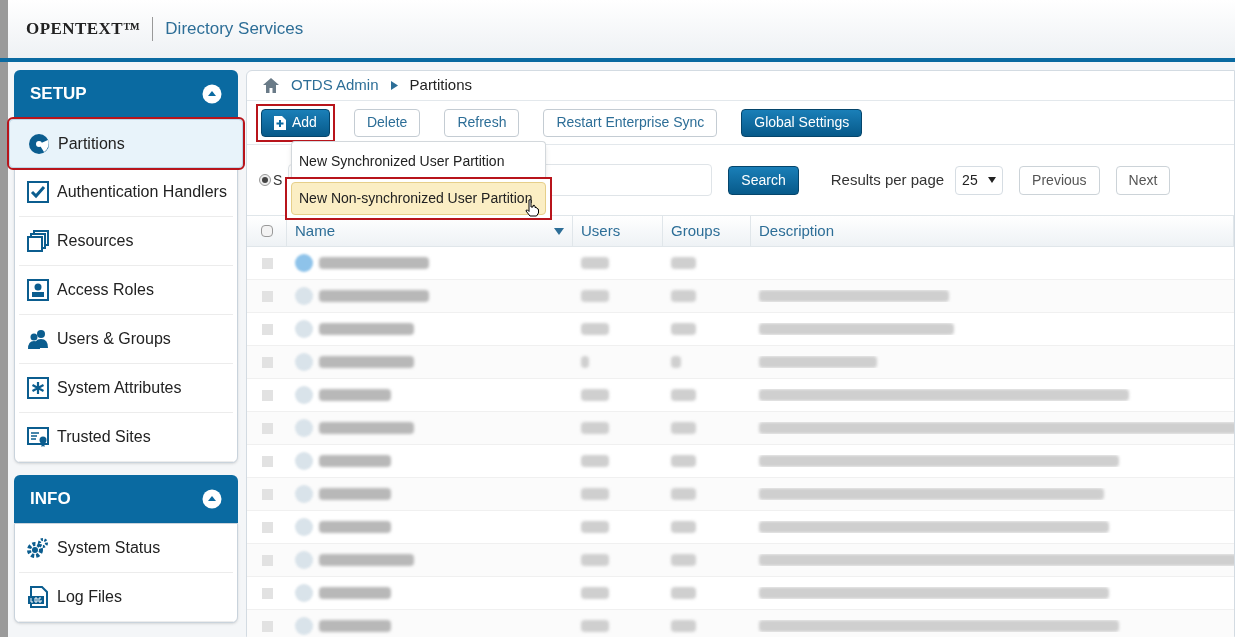 The image size is (1235, 637). What do you see at coordinates (126, 241) in the screenshot?
I see `sidebar-item: Resources` at bounding box center [126, 241].